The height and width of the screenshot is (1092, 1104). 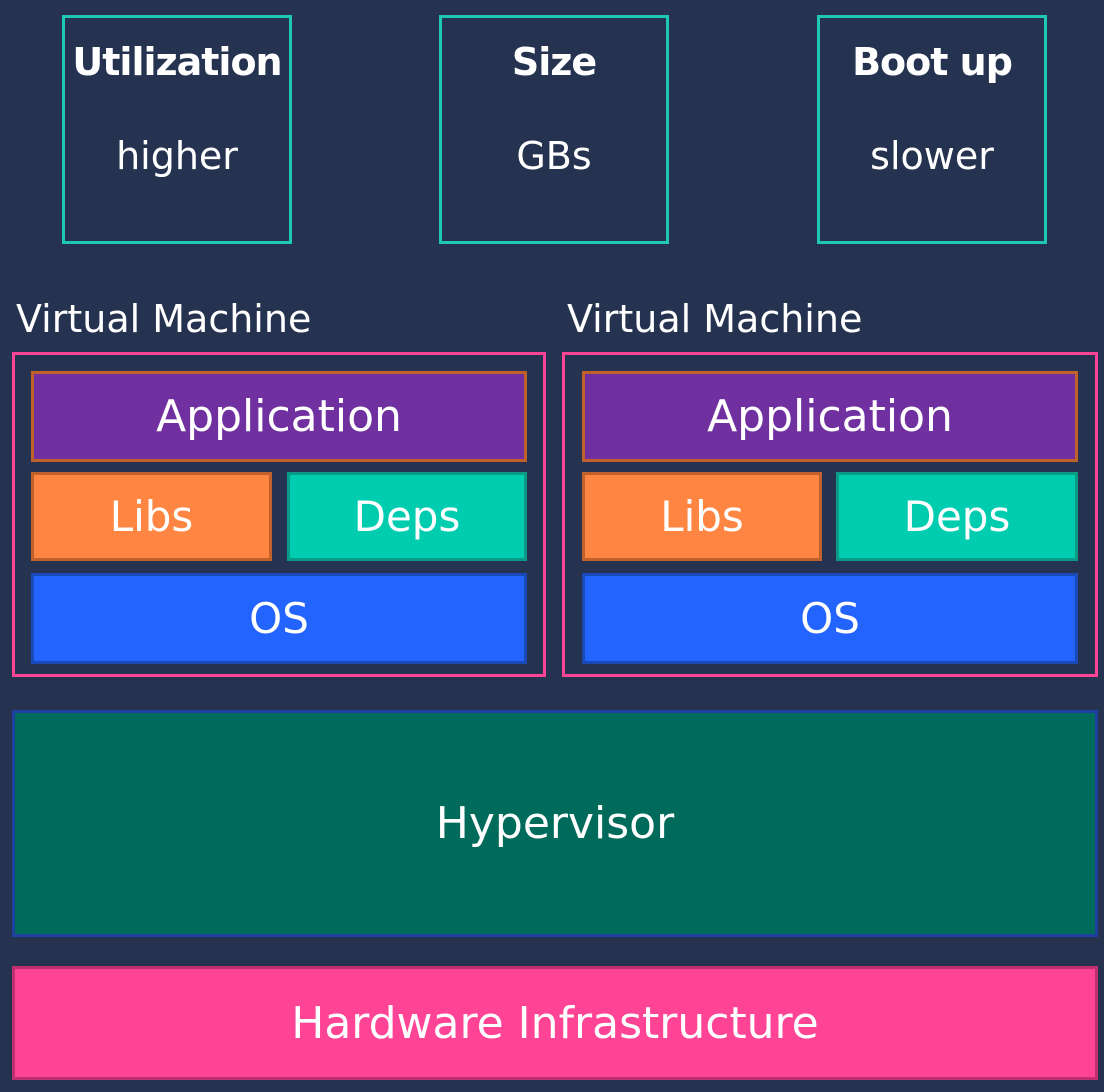 What do you see at coordinates (932, 156) in the screenshot?
I see `metric-value: slower` at bounding box center [932, 156].